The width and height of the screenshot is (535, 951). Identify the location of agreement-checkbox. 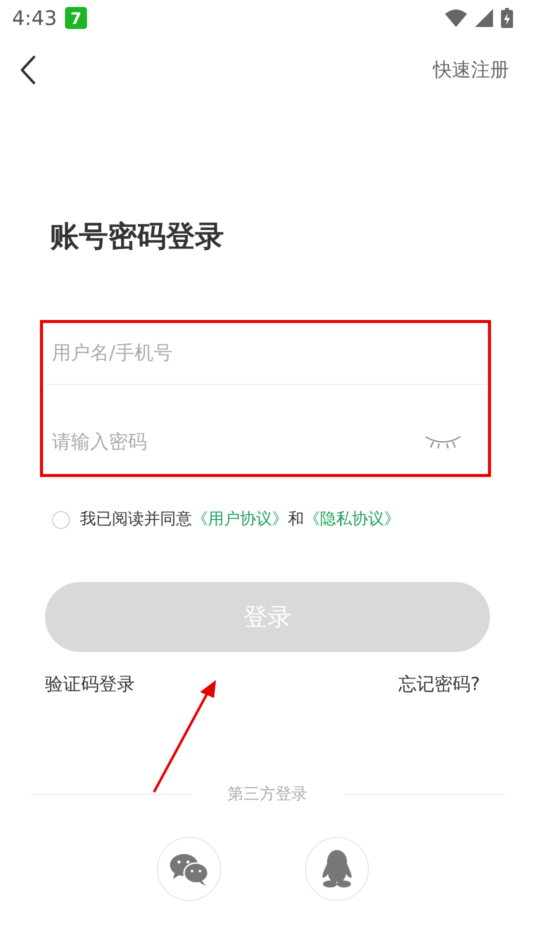
(61, 519).